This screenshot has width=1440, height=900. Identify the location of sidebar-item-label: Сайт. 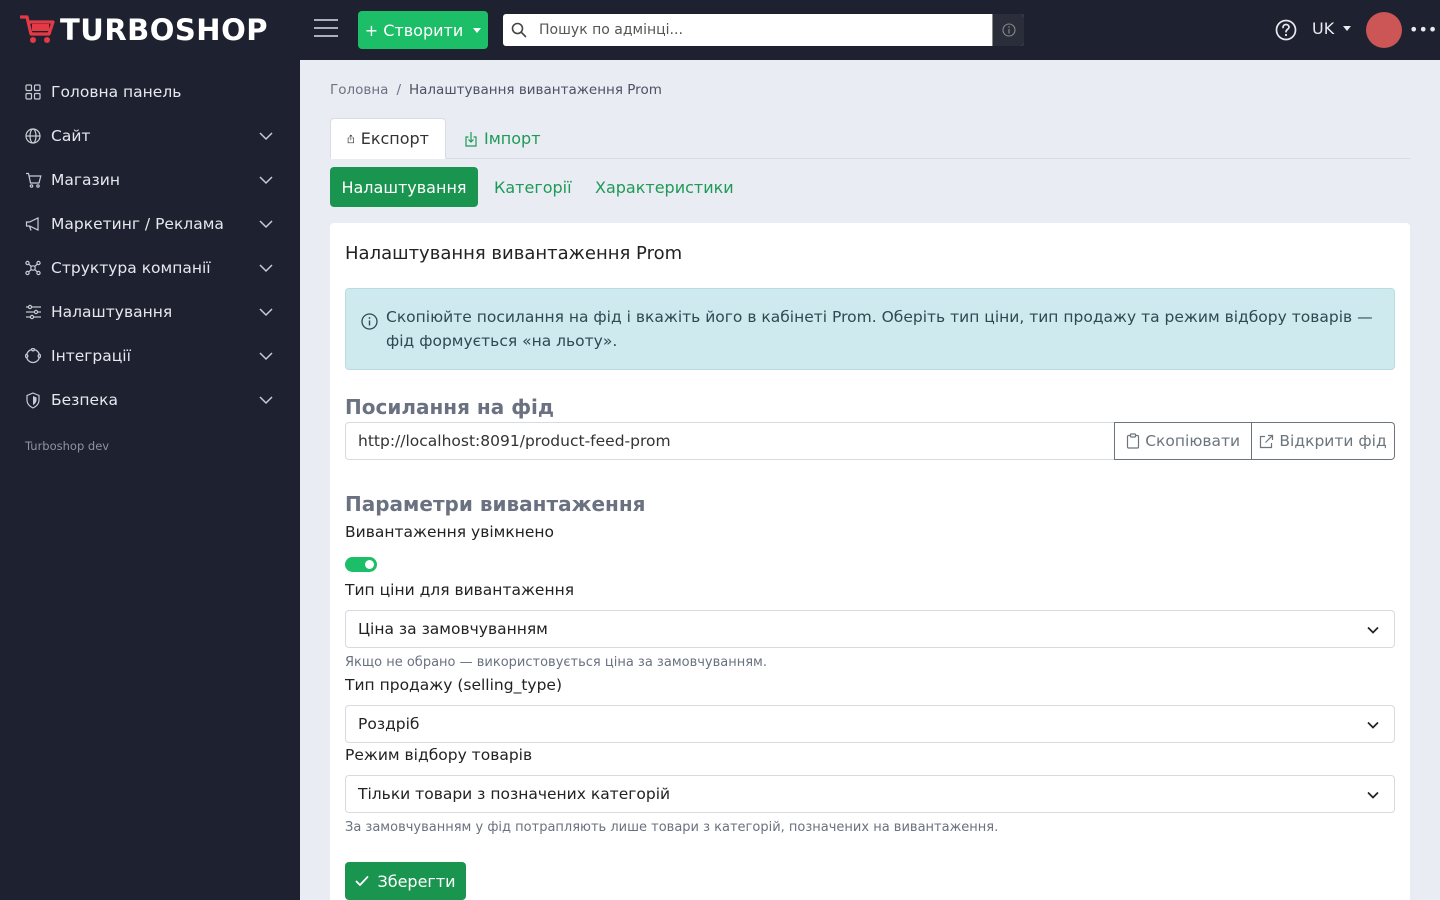
(71, 136).